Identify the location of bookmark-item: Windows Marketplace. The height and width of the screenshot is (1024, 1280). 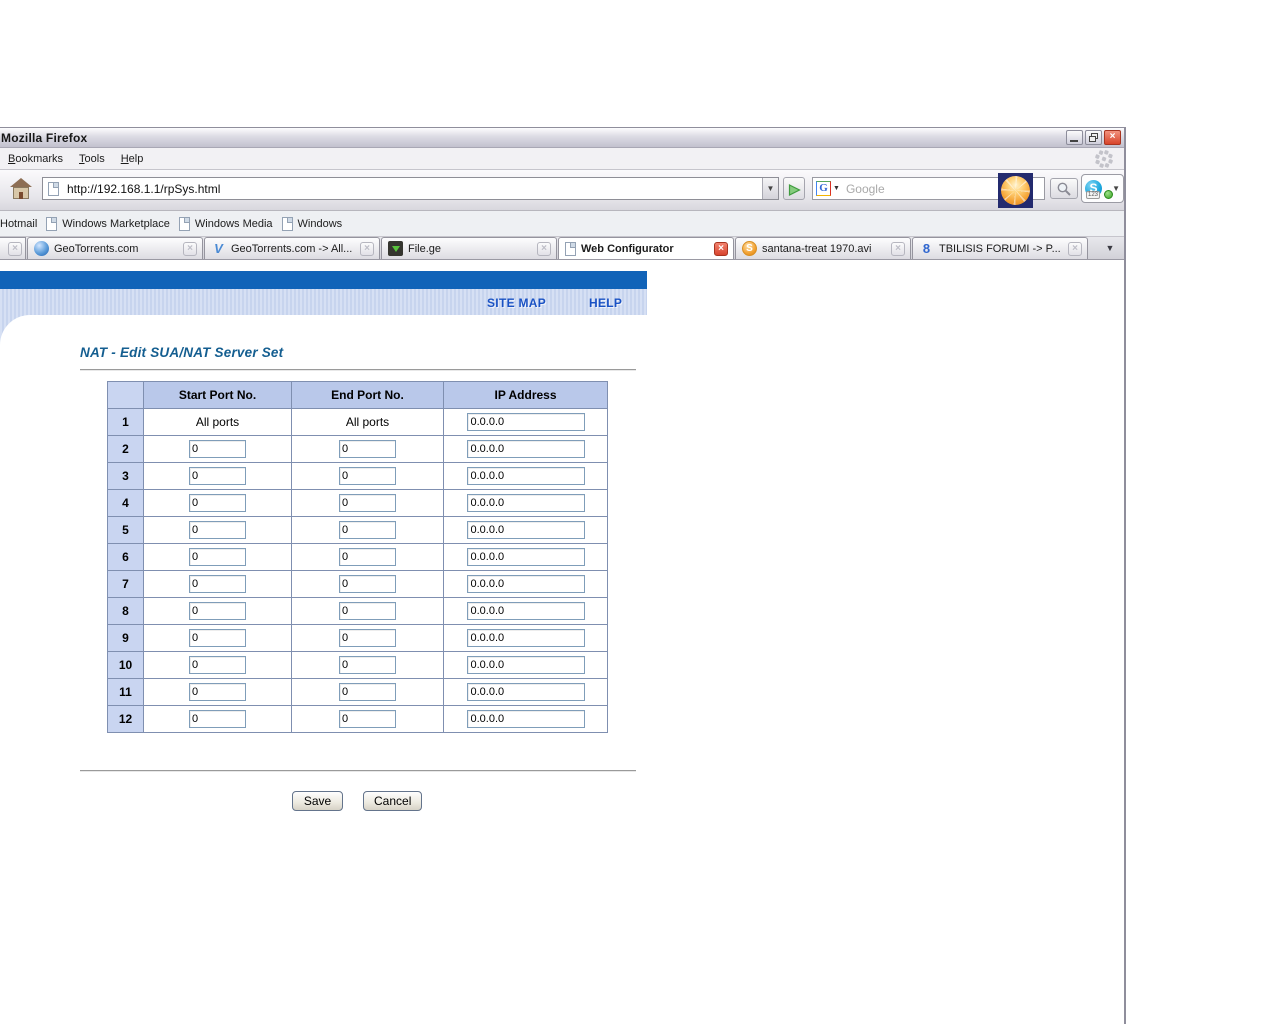
(108, 223).